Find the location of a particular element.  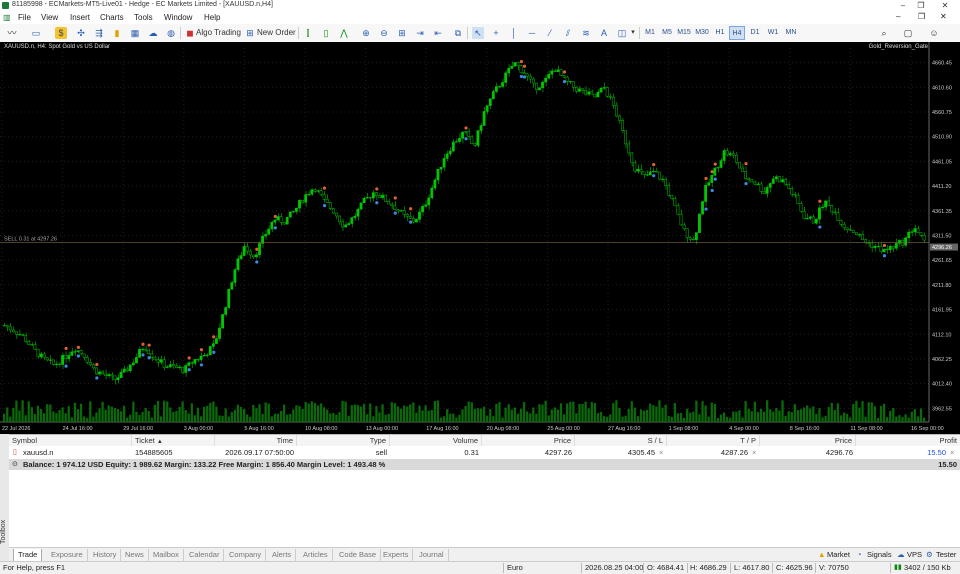

tab-alerts: Alerts is located at coordinates (282, 555).